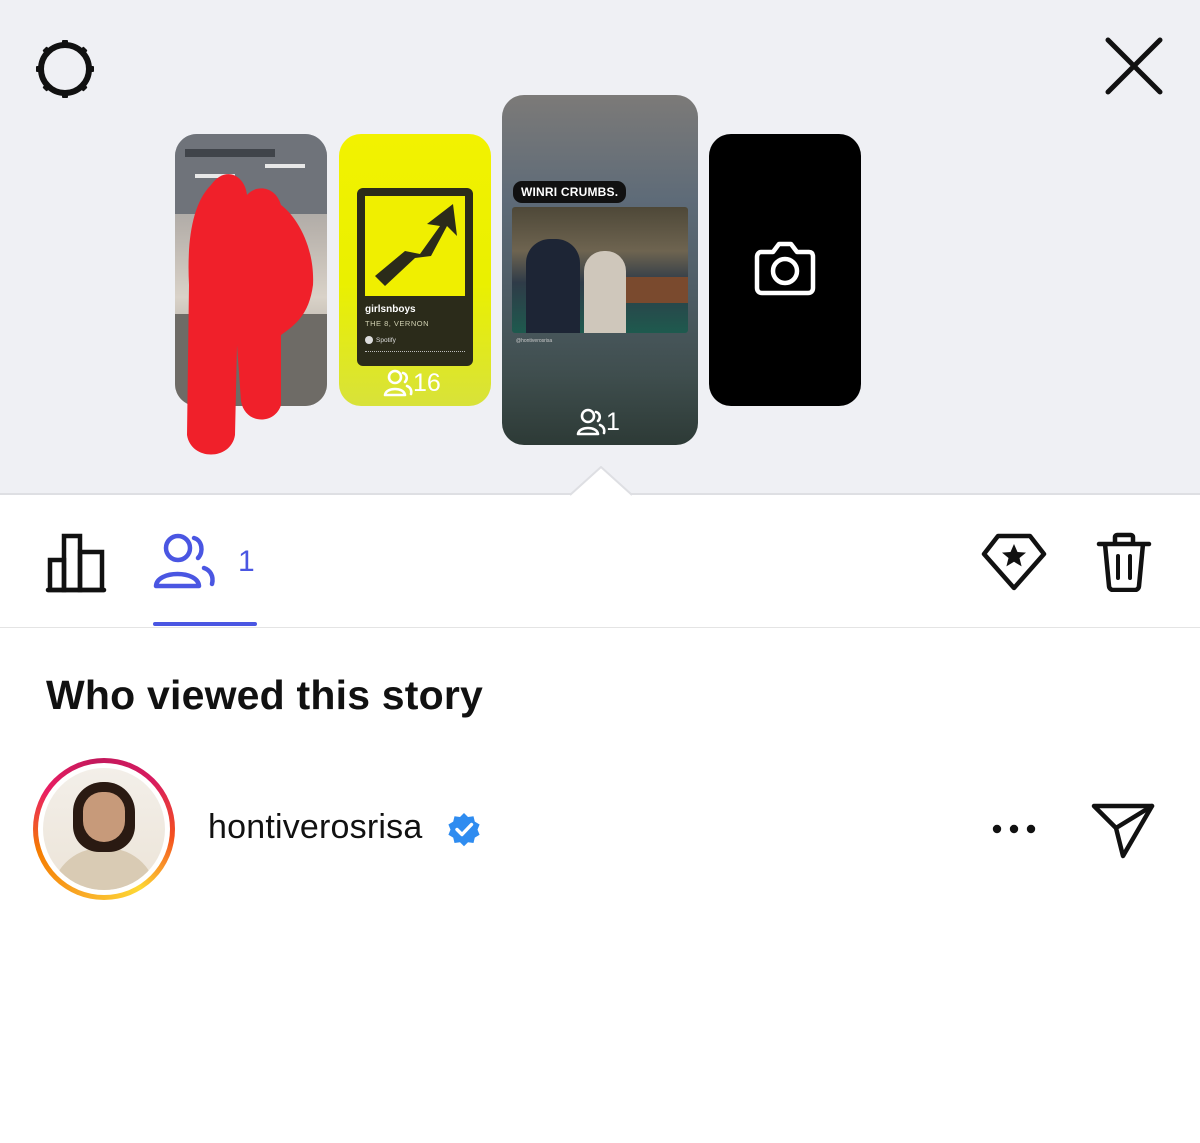 The image size is (1200, 1143). What do you see at coordinates (104, 869) in the screenshot?
I see `avatar-body` at bounding box center [104, 869].